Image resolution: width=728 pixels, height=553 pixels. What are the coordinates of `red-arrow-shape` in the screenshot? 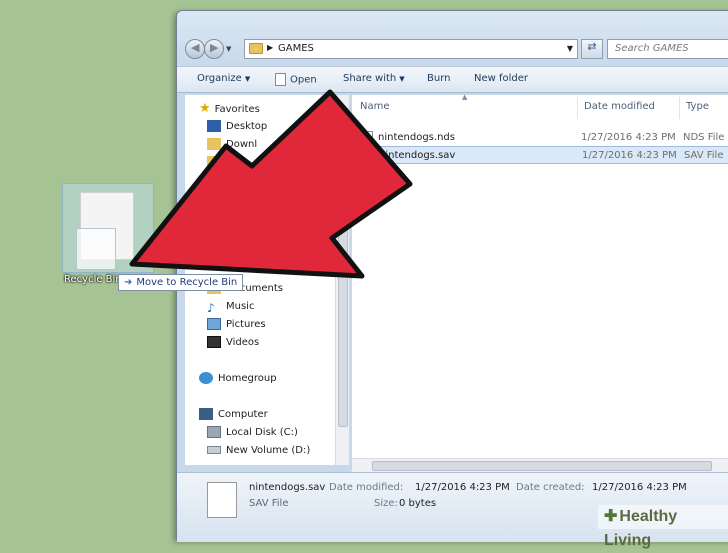 It's located at (271, 184).